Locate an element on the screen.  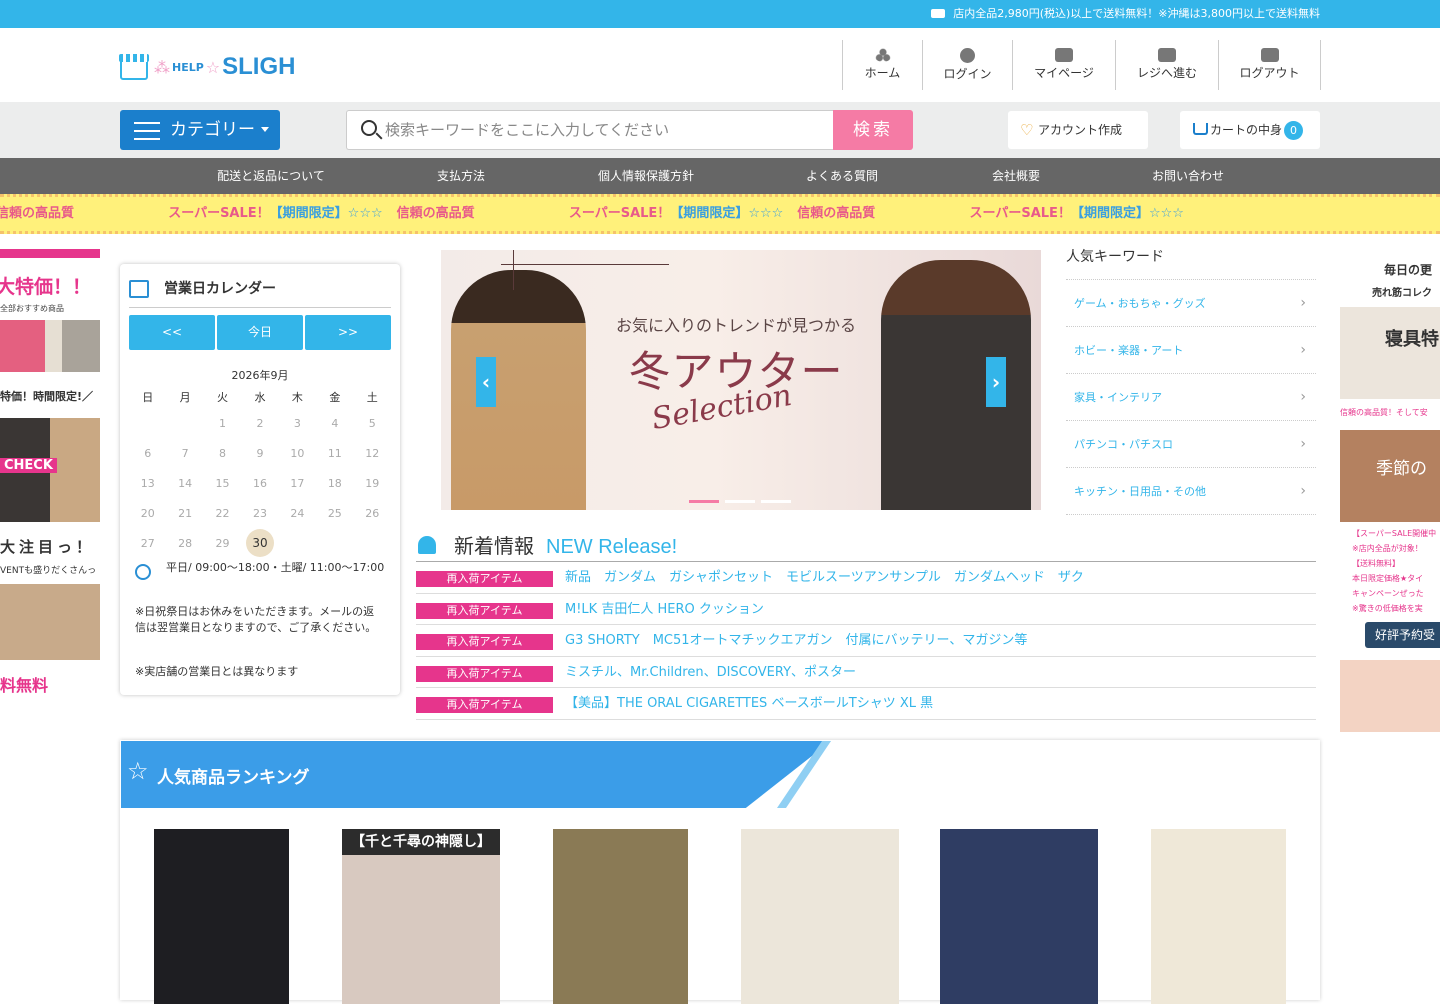
weekday: 木 is located at coordinates (297, 397).